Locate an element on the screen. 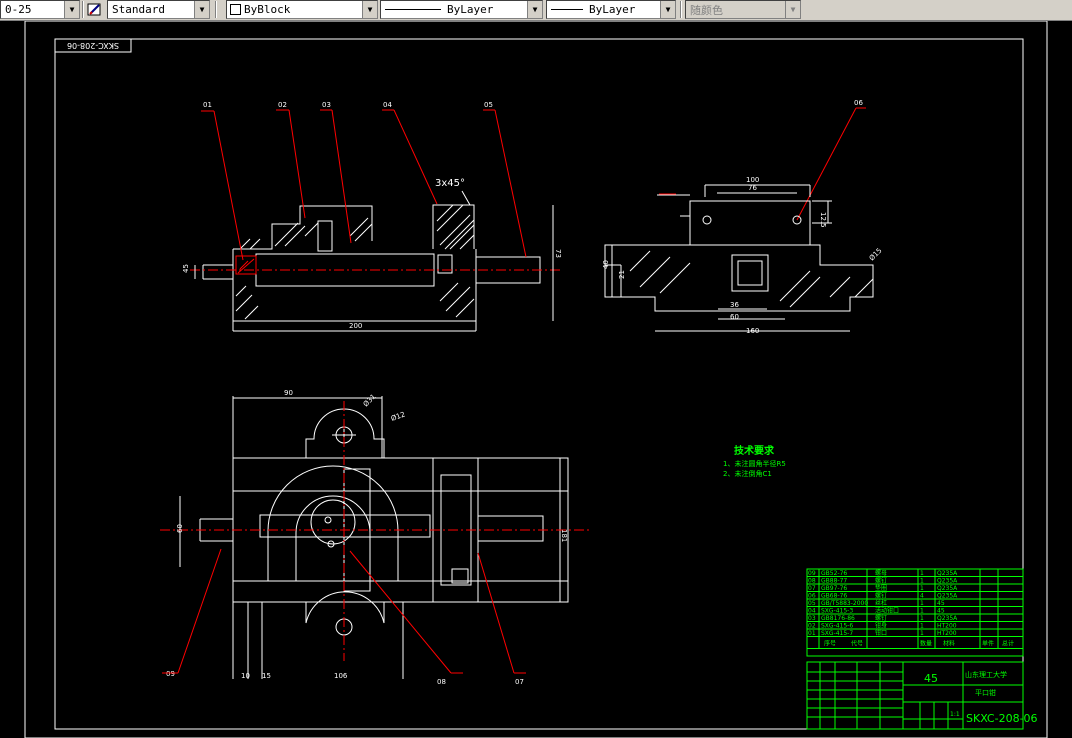  plan-dimensions: 90 Ø31 Ø12 60 181 10 15 106 is located at coordinates (372, 534).